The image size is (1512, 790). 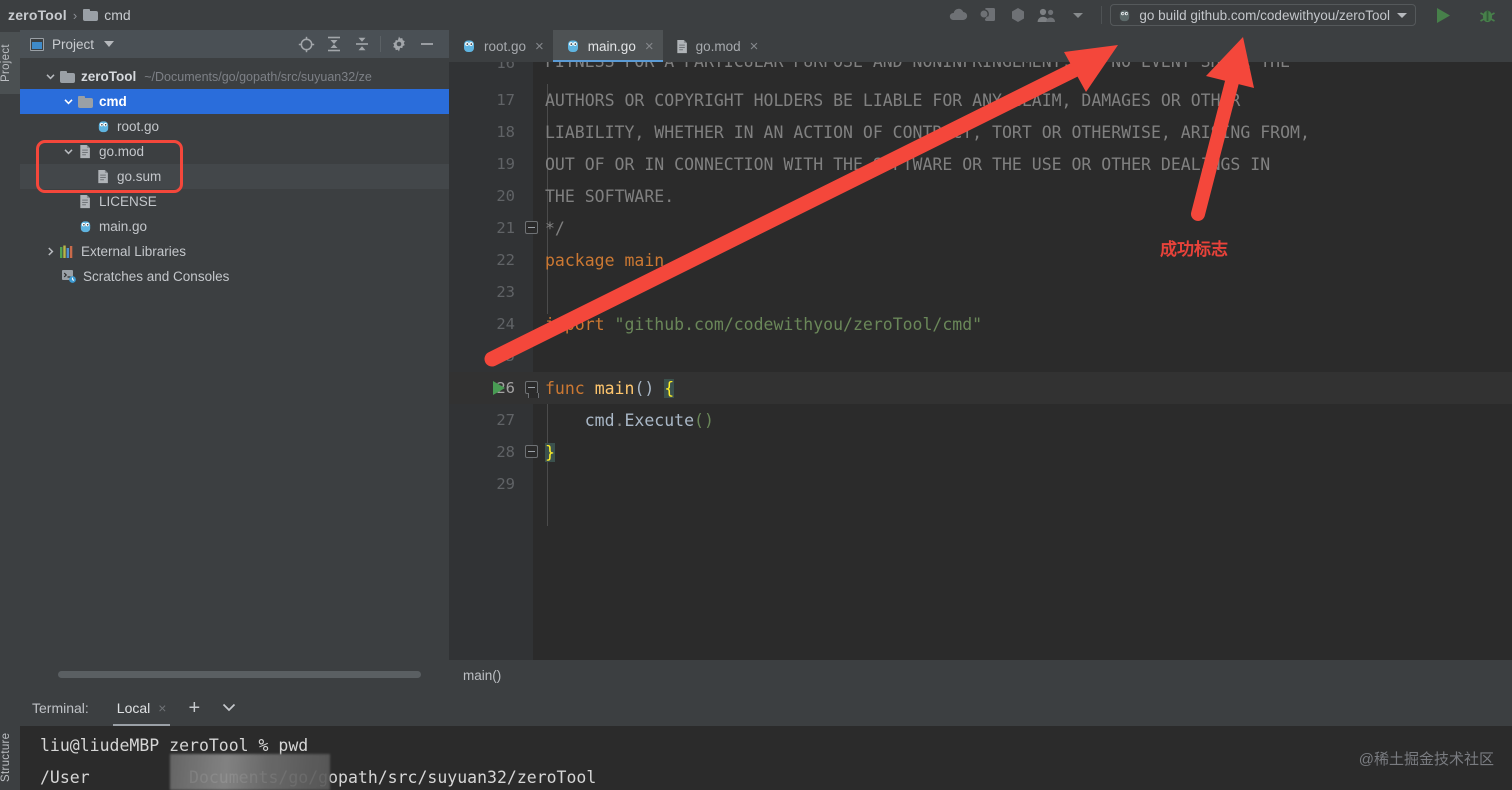 What do you see at coordinates (239, 674) in the screenshot?
I see `project-horizontal-scrollbar` at bounding box center [239, 674].